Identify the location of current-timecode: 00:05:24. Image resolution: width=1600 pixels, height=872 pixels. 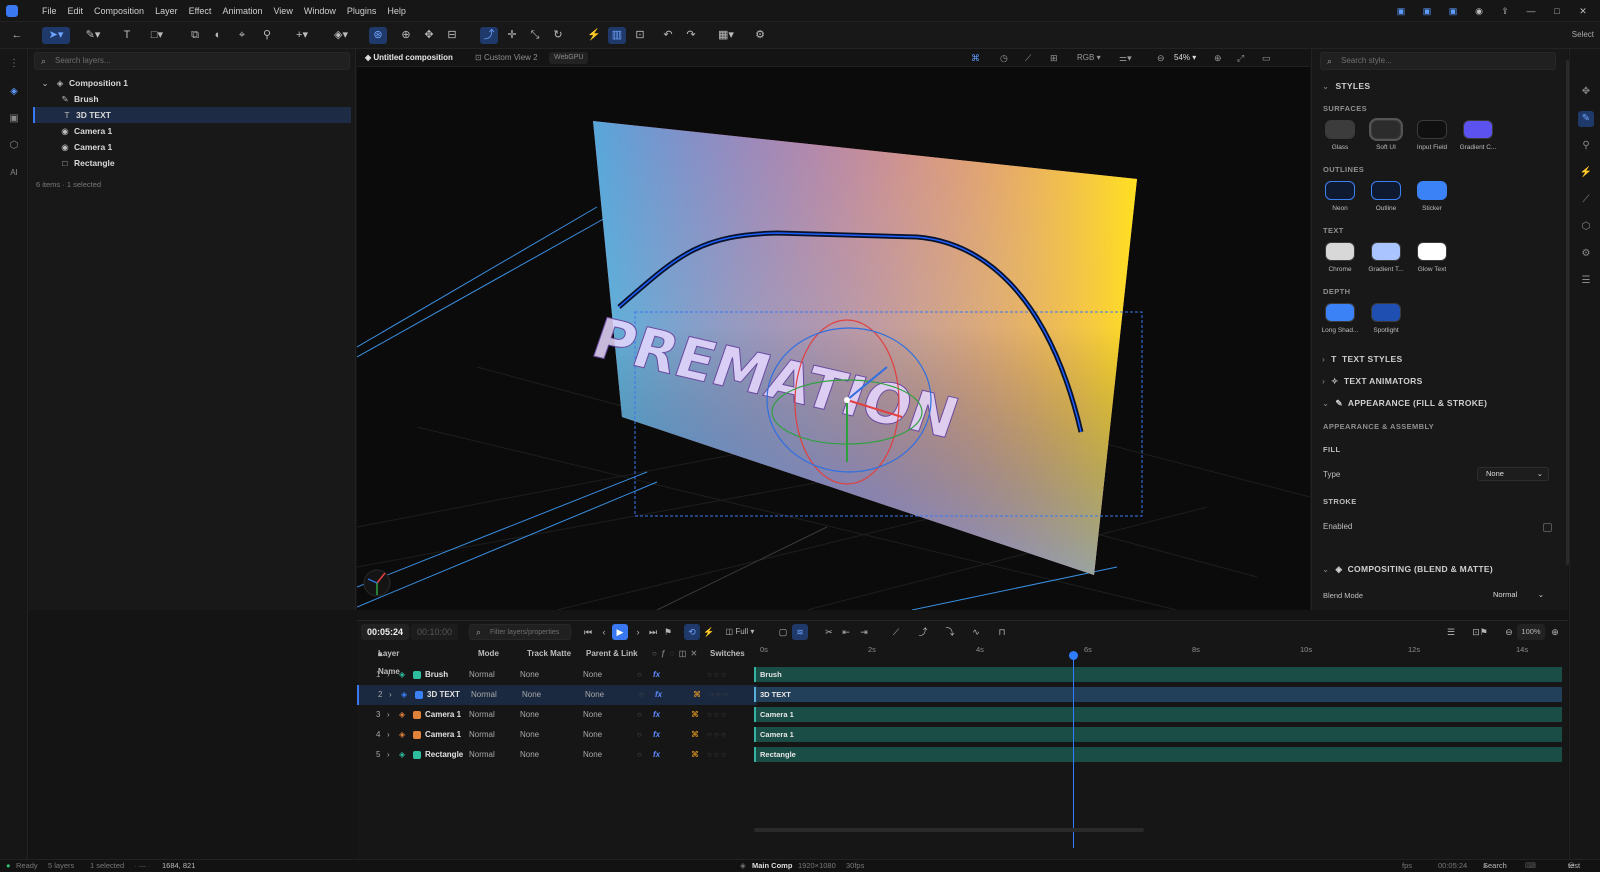
(385, 632).